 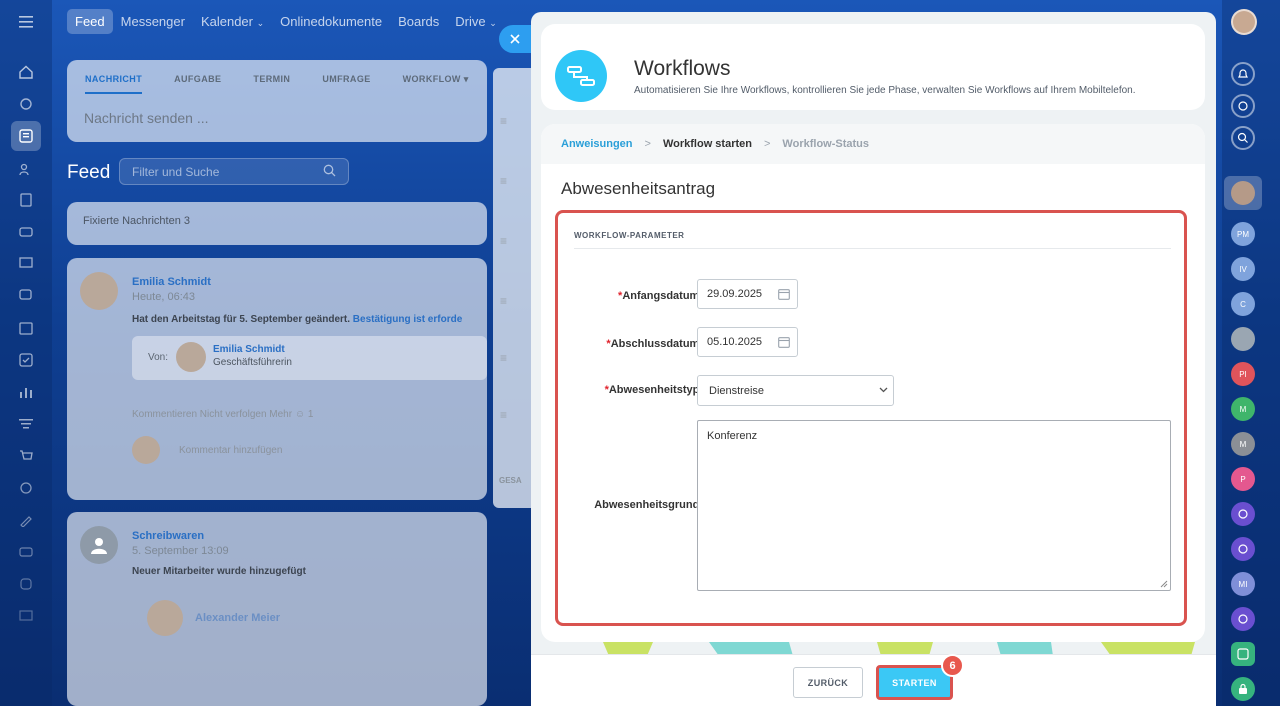 I want to click on background-slider-sliver: ≡ ≡ ≡ ≡ ≡ ≡ GESA, so click(x=513, y=288).